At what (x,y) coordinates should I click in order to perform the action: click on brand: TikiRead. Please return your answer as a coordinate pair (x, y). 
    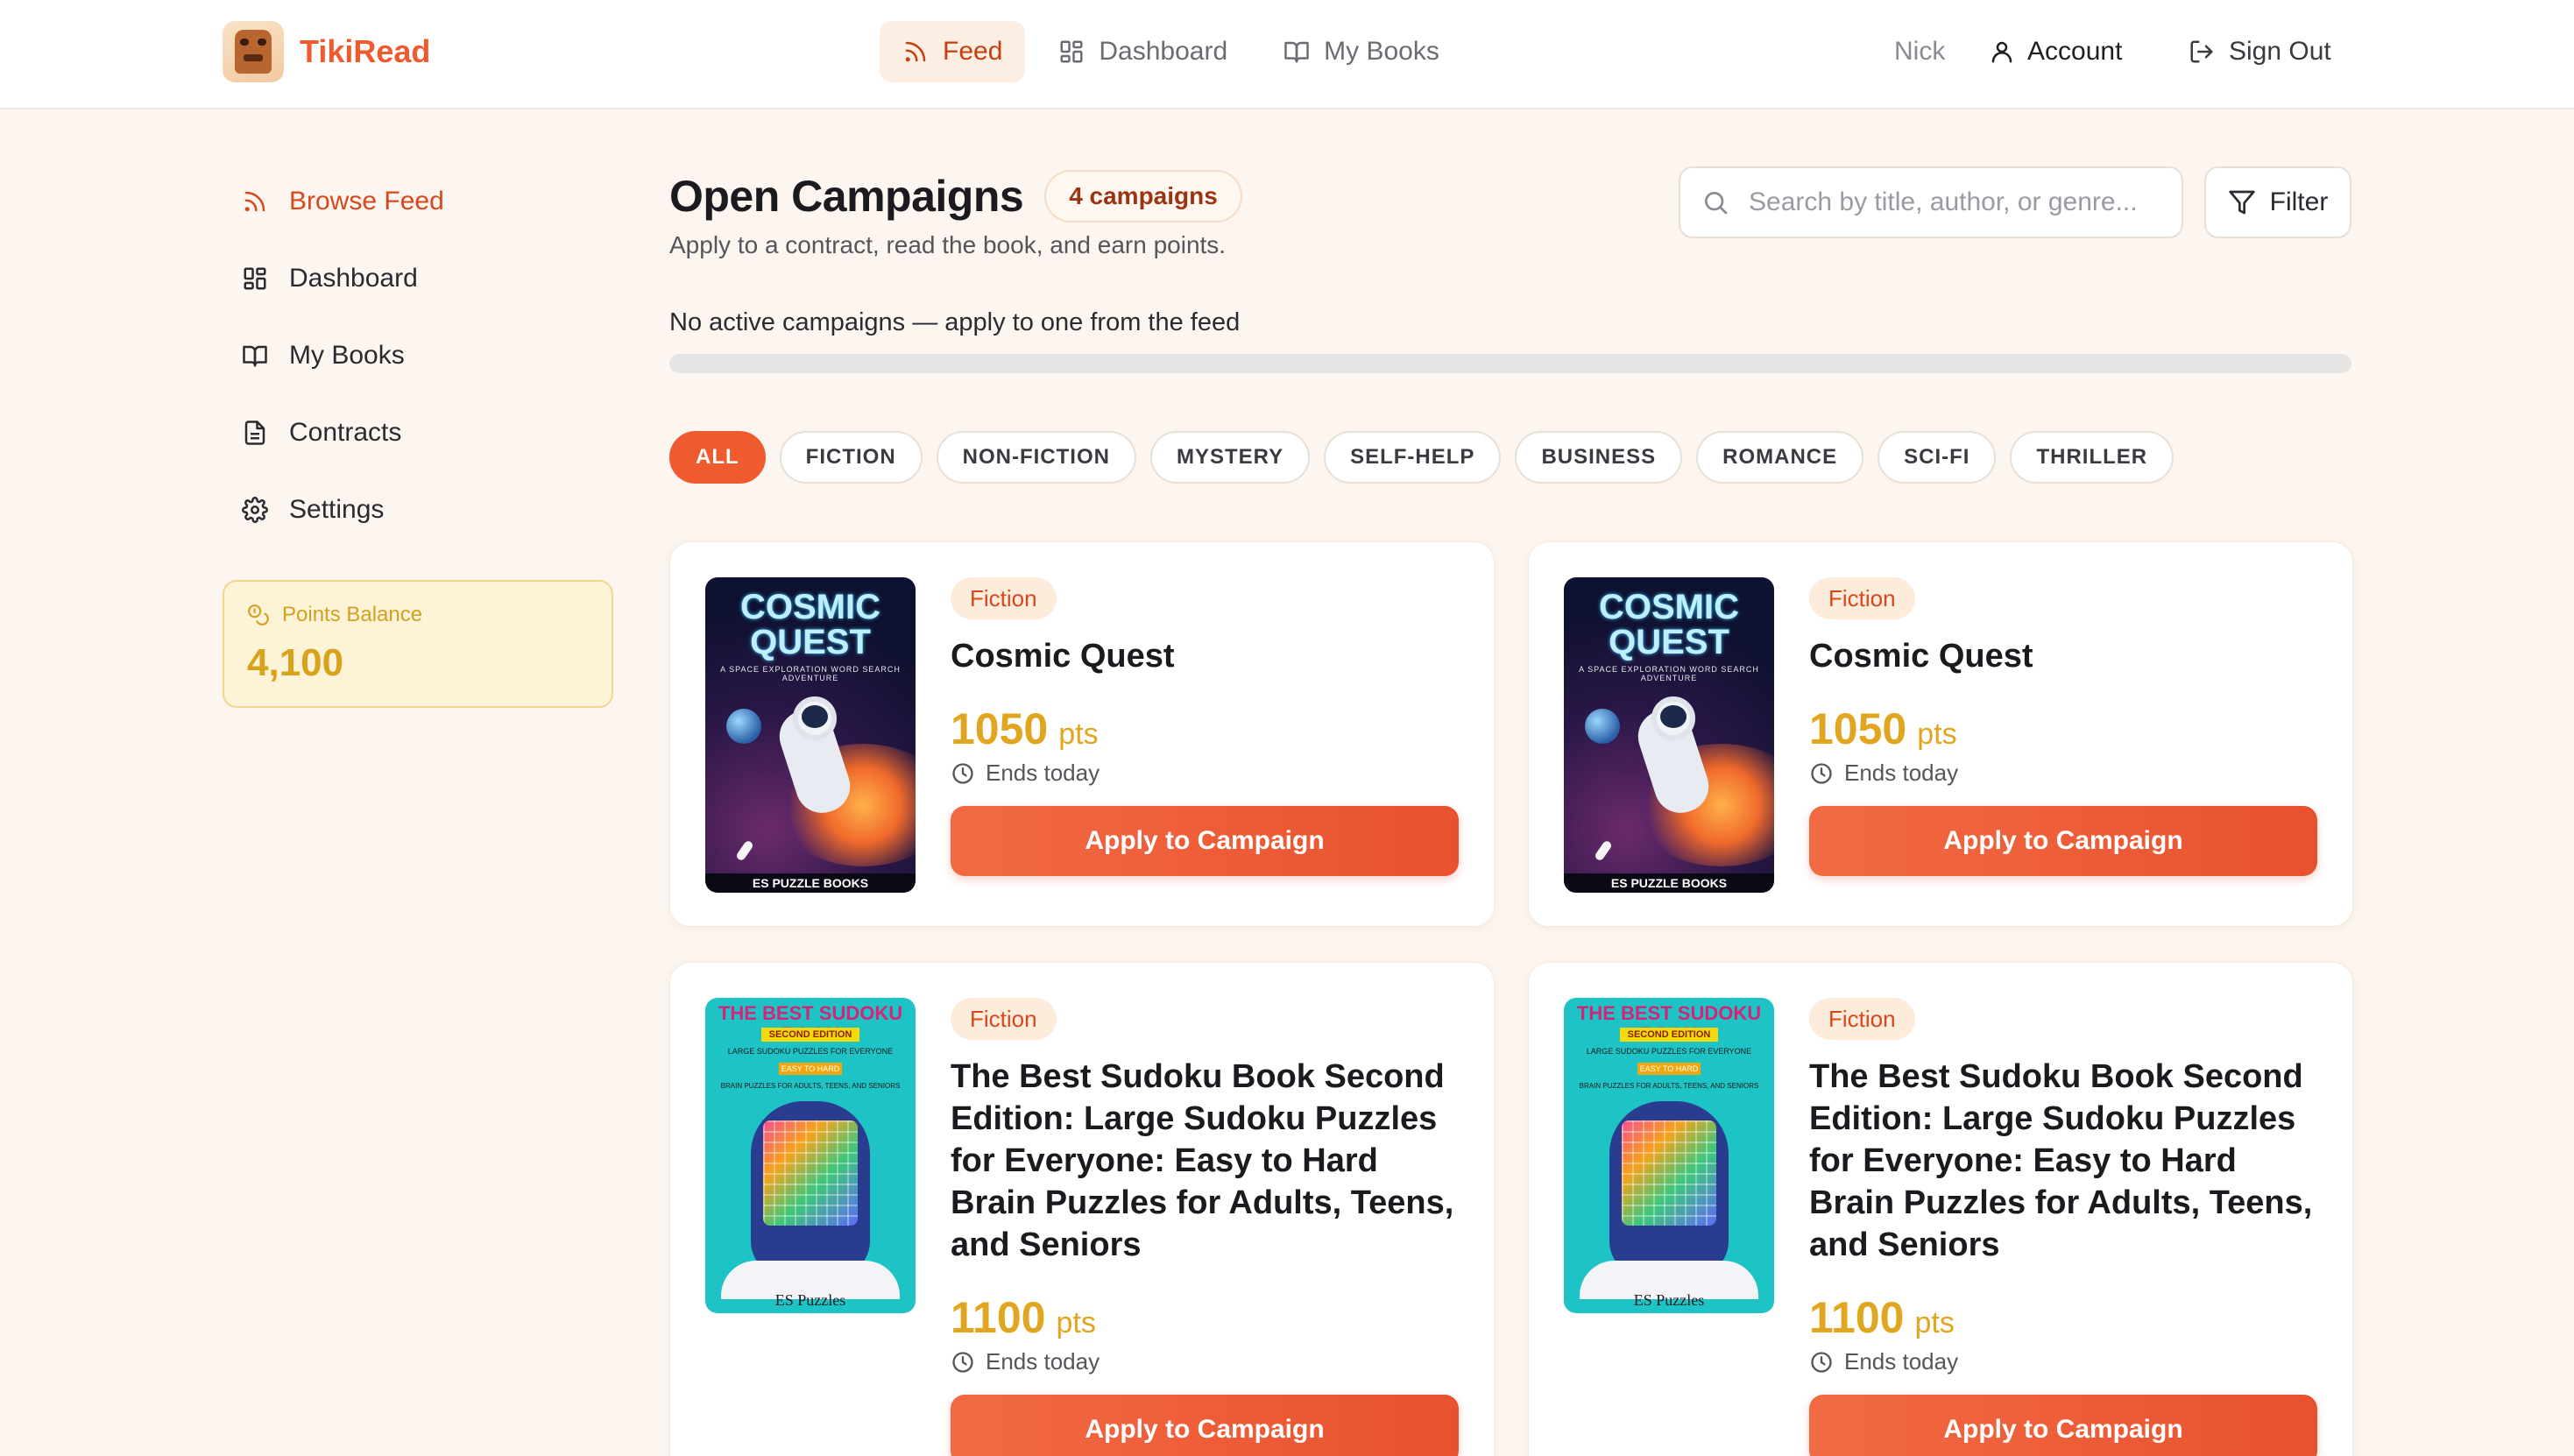
    Looking at the image, I should click on (327, 51).